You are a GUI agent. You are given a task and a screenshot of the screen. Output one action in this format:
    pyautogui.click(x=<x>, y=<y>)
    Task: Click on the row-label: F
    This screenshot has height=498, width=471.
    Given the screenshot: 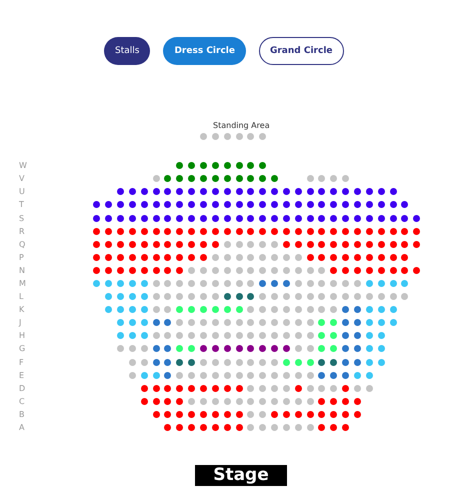 What is the action you would take?
    pyautogui.click(x=21, y=362)
    